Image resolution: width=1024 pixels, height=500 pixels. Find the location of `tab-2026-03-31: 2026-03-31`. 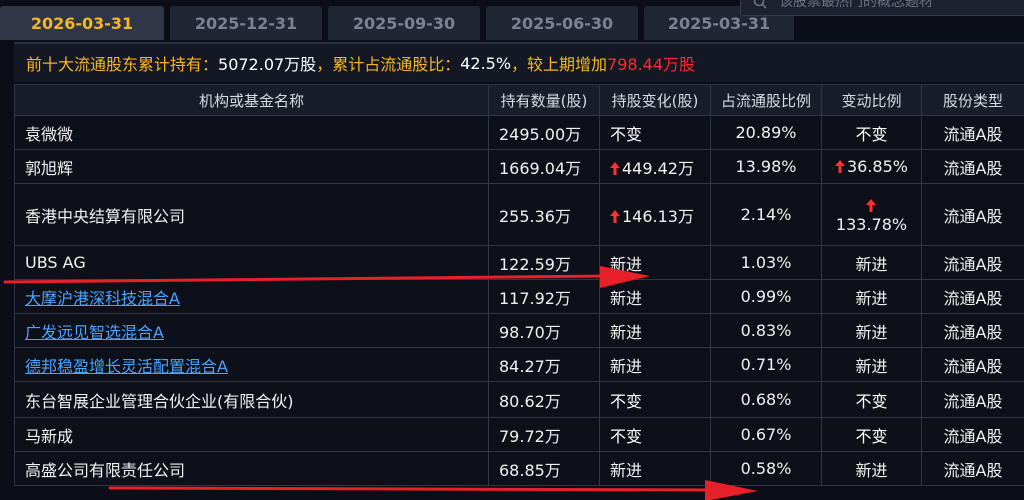

tab-2026-03-31: 2026-03-31 is located at coordinates (82, 23).